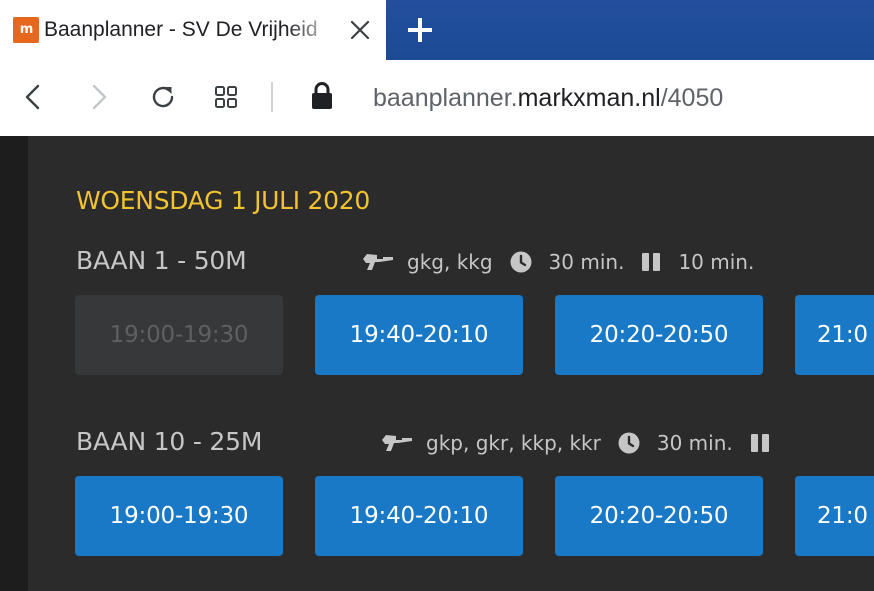  Describe the element at coordinates (34, 97) in the screenshot. I see `back-icon` at that location.